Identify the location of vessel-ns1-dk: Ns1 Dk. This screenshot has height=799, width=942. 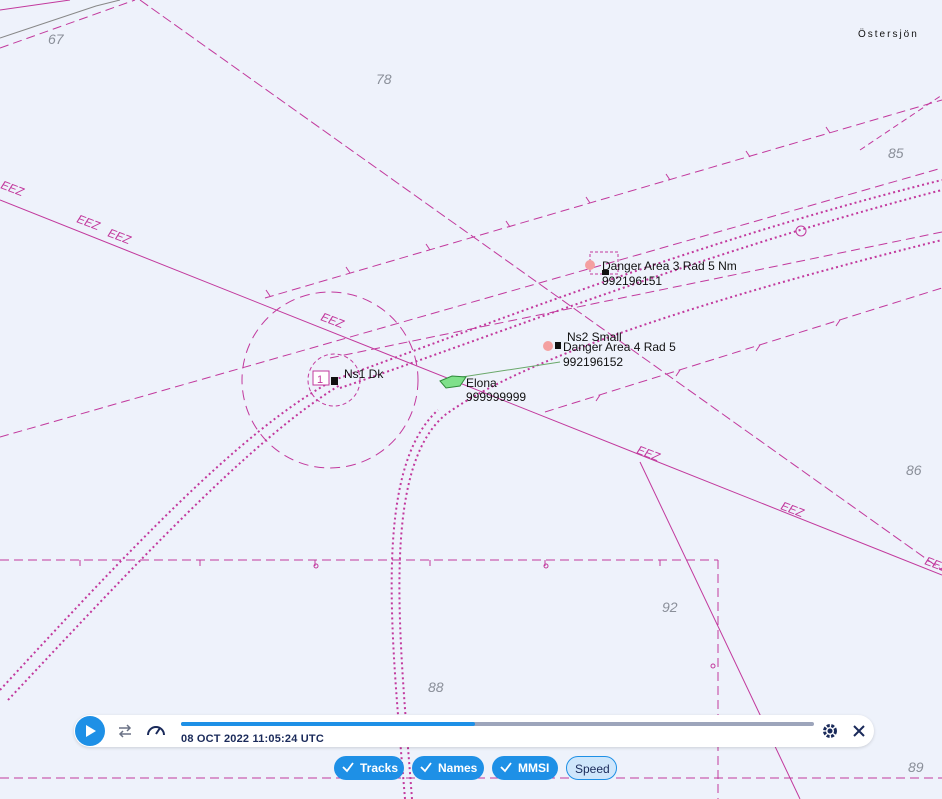
(357, 376).